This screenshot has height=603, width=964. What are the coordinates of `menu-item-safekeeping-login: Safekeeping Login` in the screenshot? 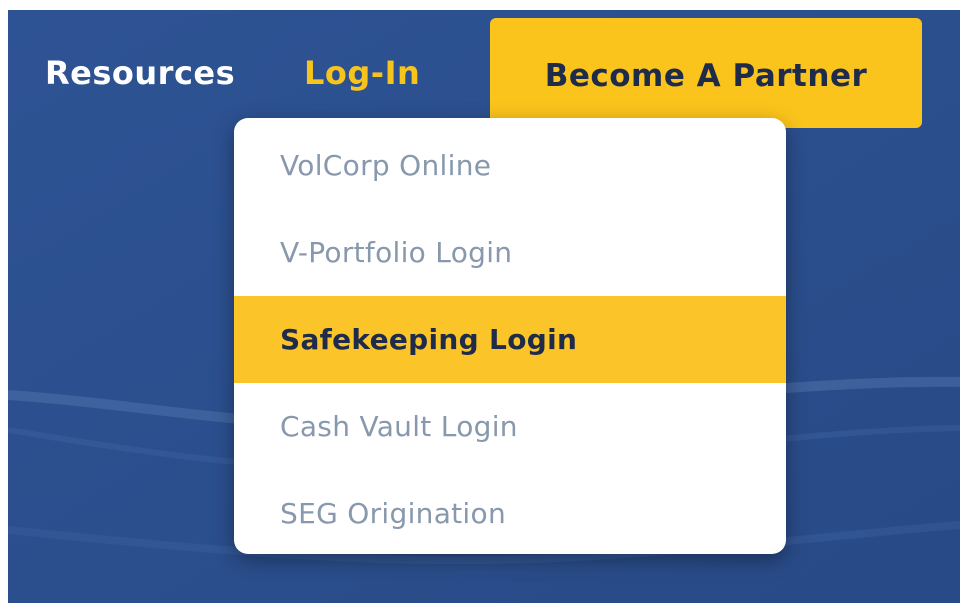 It's located at (510, 339).